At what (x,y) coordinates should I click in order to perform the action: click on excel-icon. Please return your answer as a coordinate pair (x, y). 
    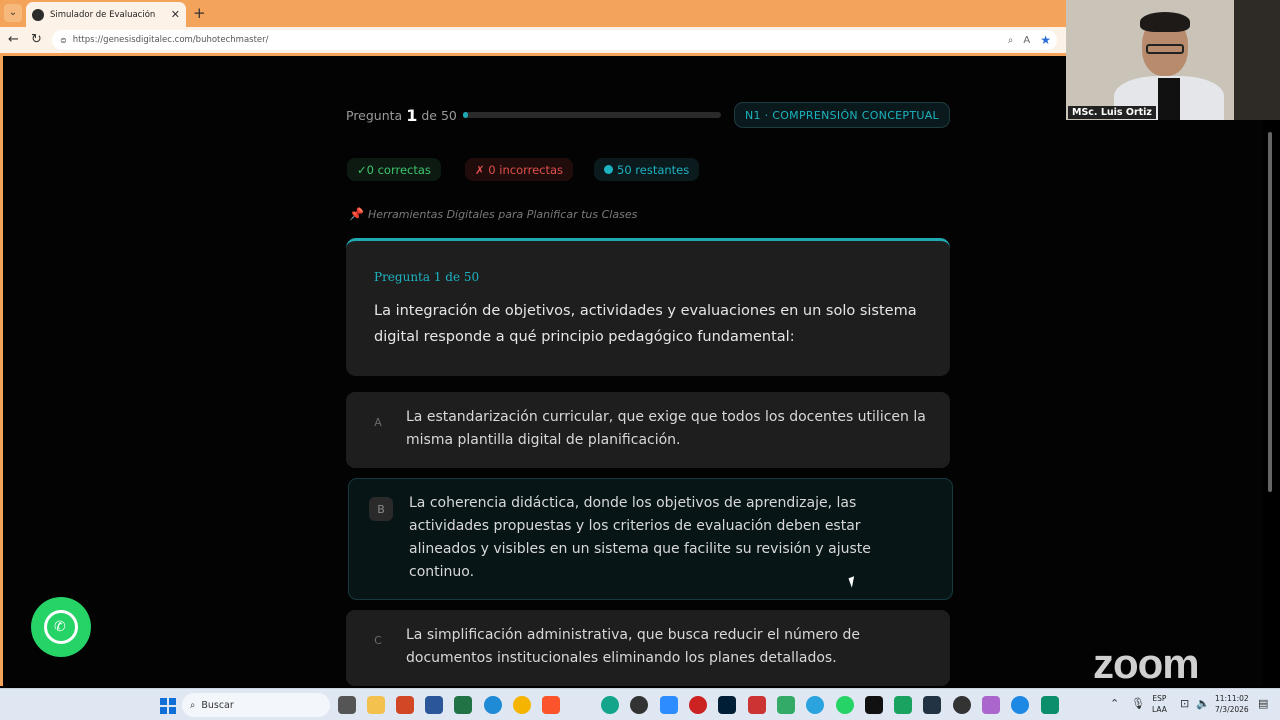
    Looking at the image, I should click on (463, 705).